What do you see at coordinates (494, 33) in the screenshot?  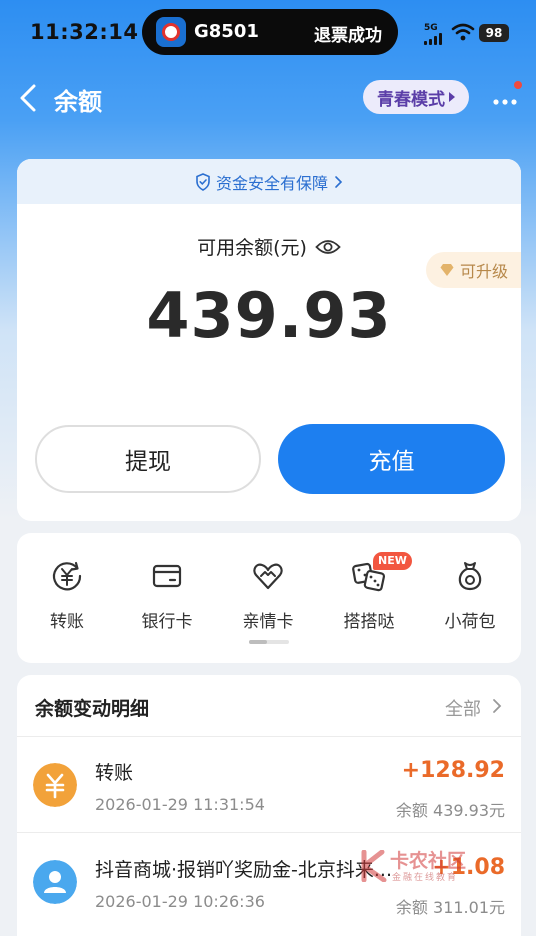 I see `battery-indicator: 98` at bounding box center [494, 33].